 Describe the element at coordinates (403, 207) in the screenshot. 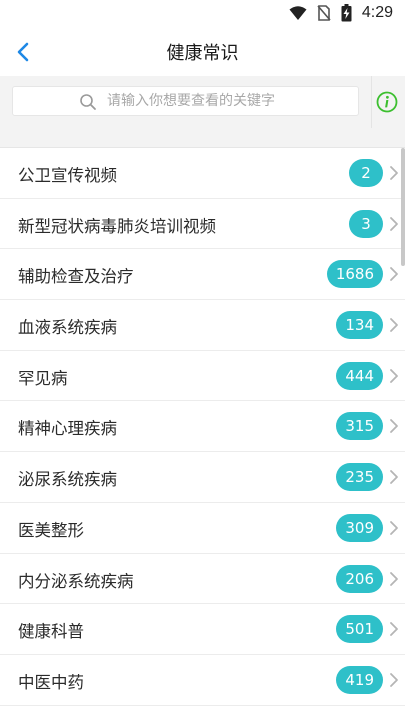

I see `scrollbar` at that location.